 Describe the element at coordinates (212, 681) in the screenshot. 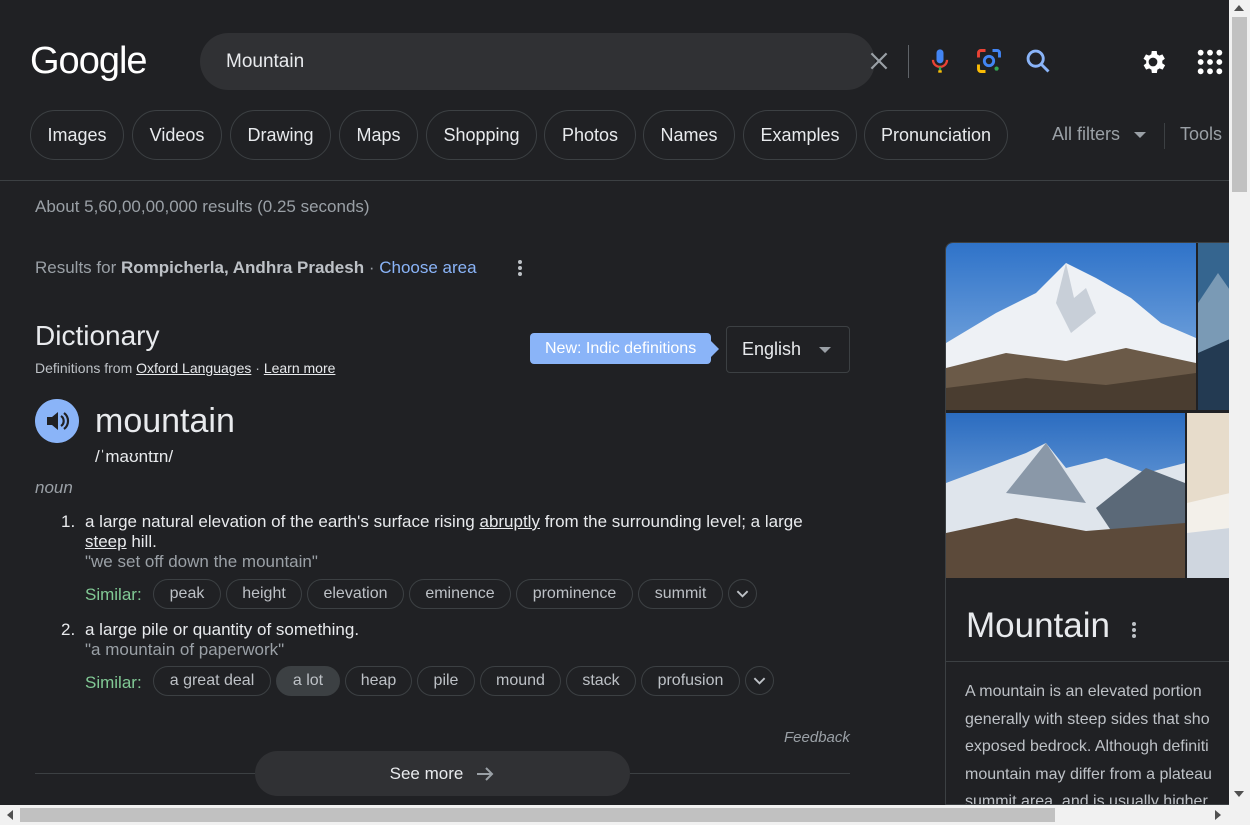

I see `synonym-chip: a great deal` at that location.